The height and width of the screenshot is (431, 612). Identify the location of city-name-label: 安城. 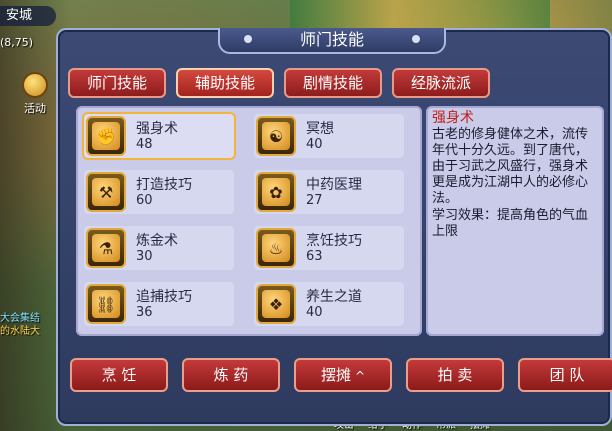
(28, 16).